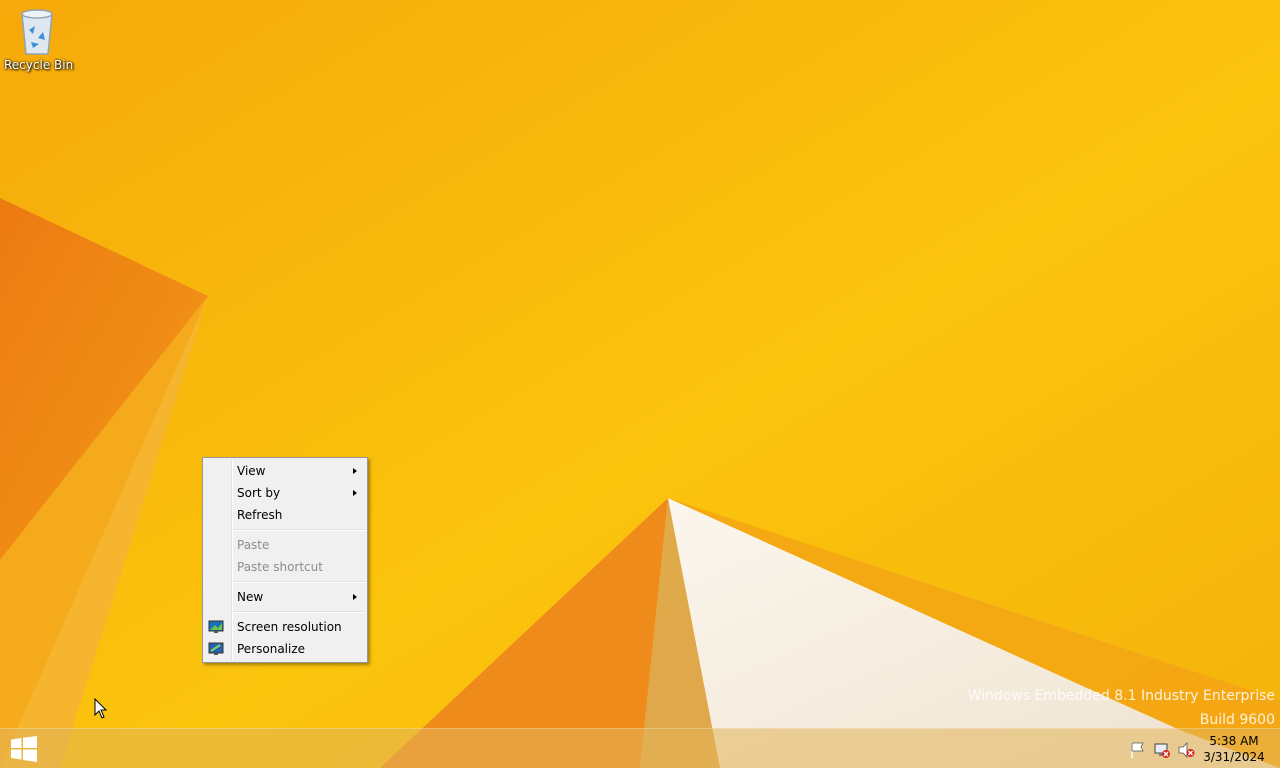 This screenshot has width=1280, height=768. I want to click on menu-item-paste-shortcut: Paste shortcut, so click(285, 567).